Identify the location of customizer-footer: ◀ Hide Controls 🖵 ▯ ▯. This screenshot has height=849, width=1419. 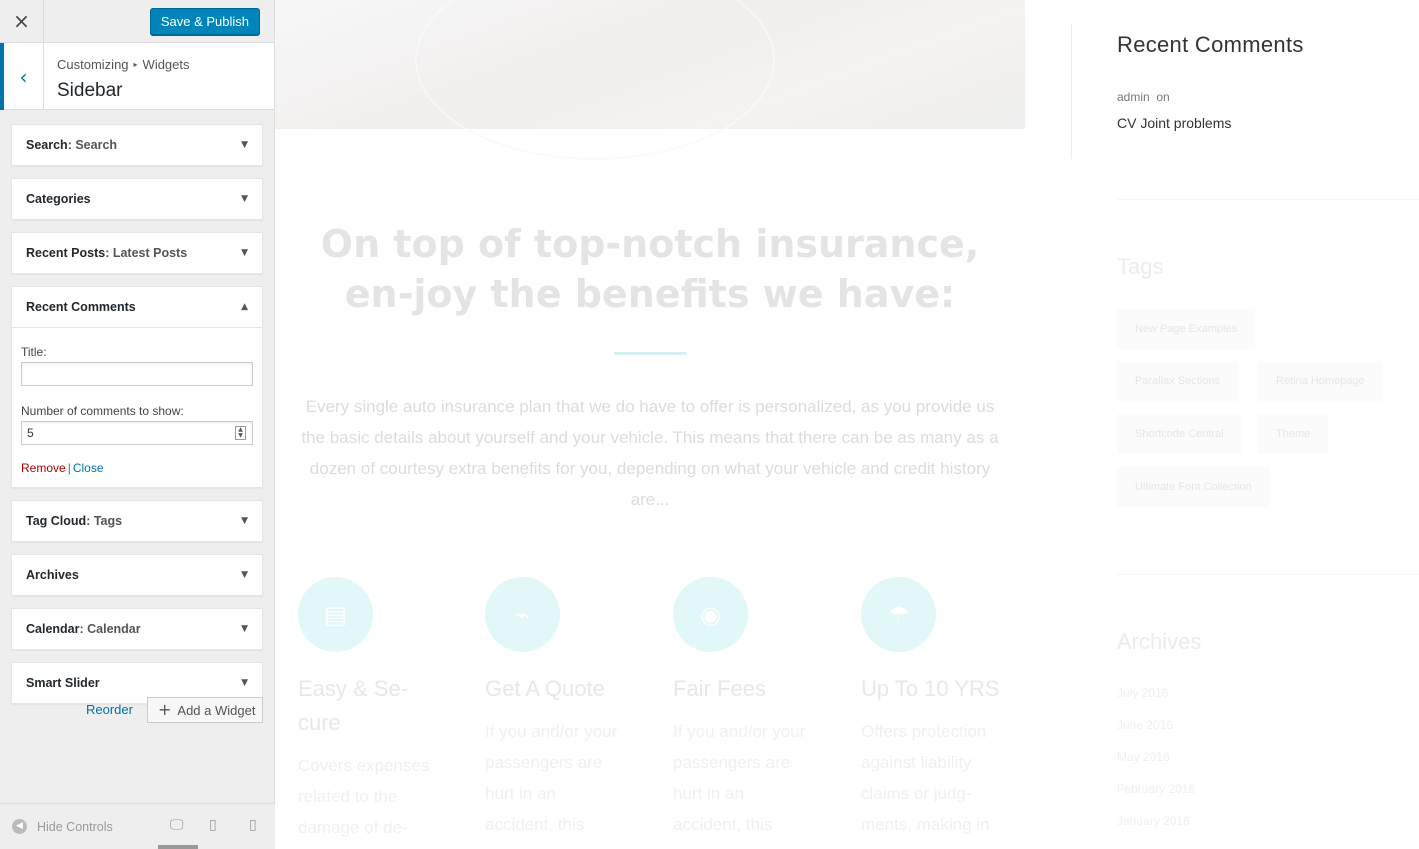
(137, 826).